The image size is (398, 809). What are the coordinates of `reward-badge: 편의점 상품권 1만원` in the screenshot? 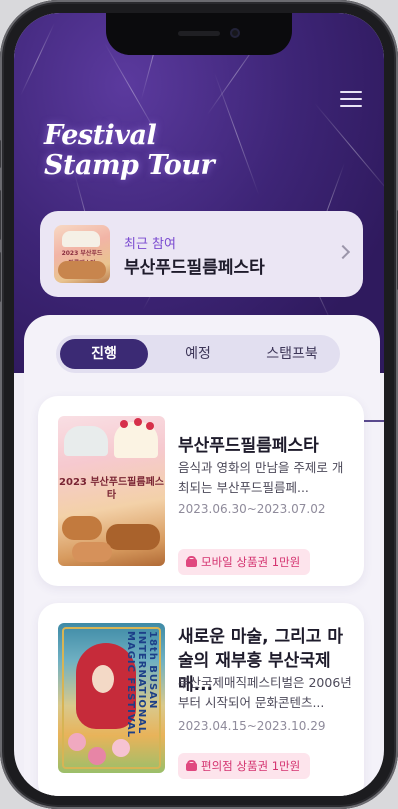 It's located at (244, 766).